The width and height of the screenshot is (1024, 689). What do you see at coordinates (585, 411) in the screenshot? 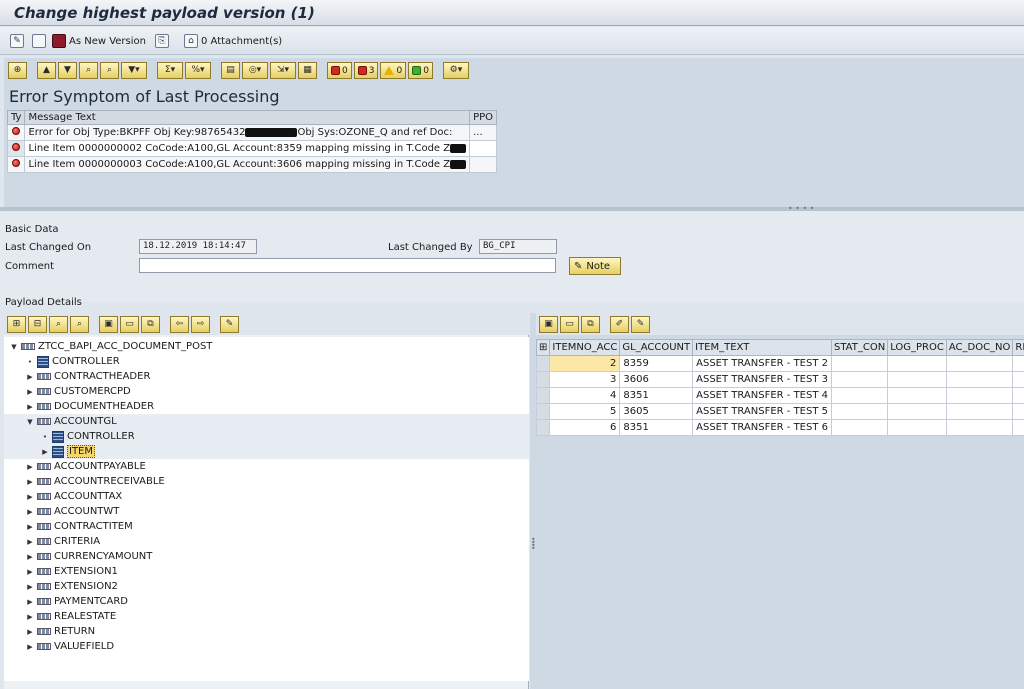
I see `itemno-cell: 5` at bounding box center [585, 411].